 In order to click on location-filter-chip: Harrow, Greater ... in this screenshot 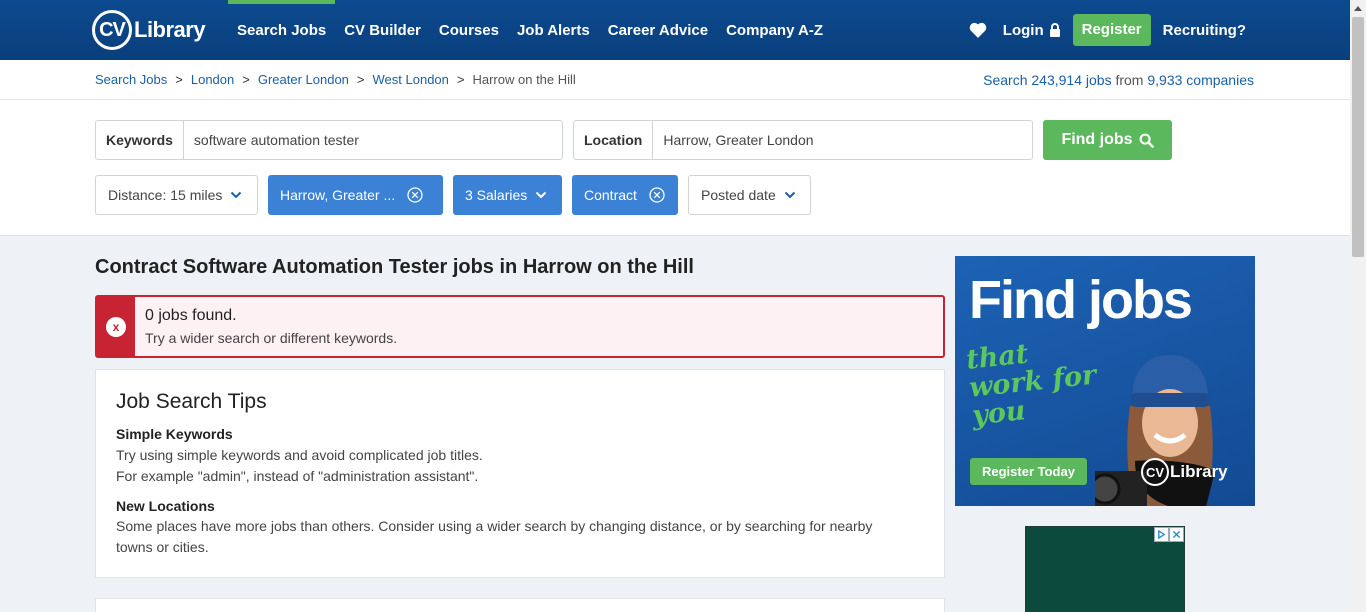, I will do `click(355, 195)`.